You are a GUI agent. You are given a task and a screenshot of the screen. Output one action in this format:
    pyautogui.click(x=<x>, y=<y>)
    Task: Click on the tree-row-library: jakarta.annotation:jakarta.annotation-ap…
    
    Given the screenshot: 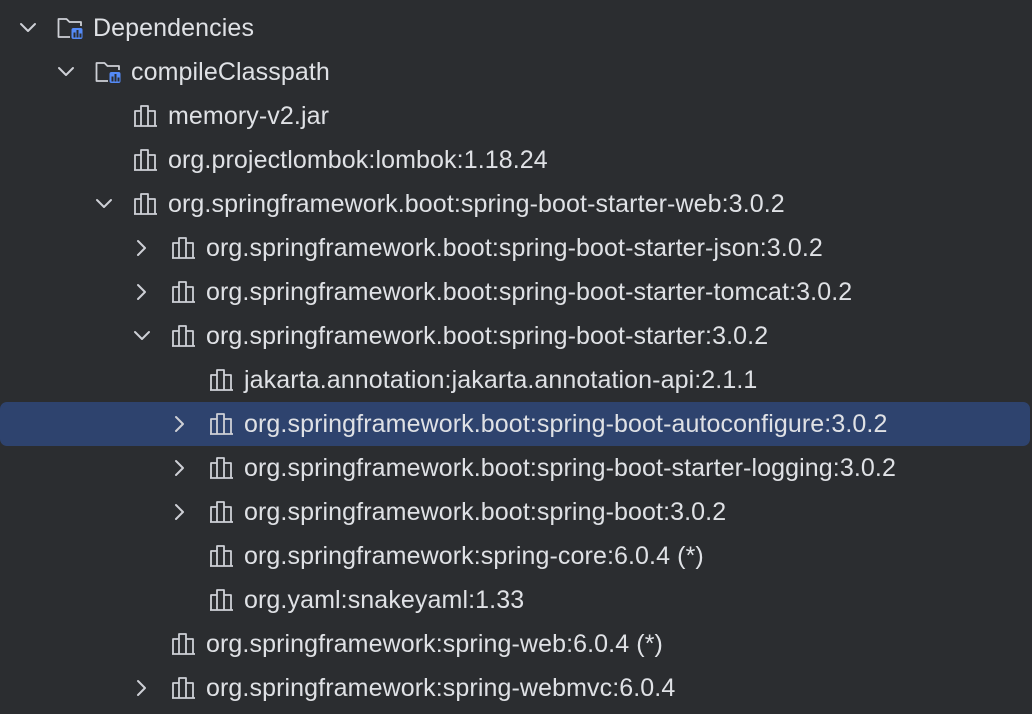 What is the action you would take?
    pyautogui.click(x=516, y=380)
    